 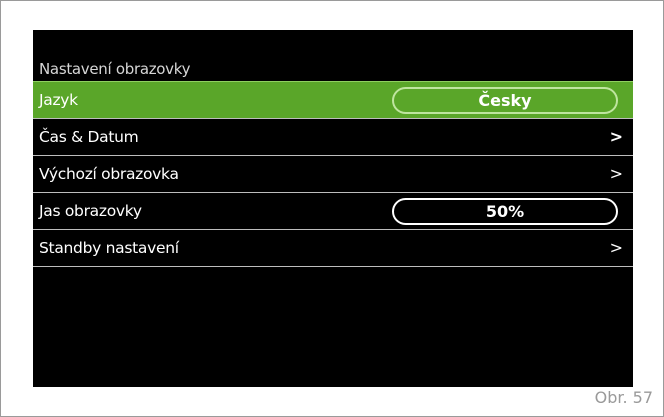 What do you see at coordinates (333, 211) in the screenshot?
I see `menu-item-brightness: Jas obrazovky 50%` at bounding box center [333, 211].